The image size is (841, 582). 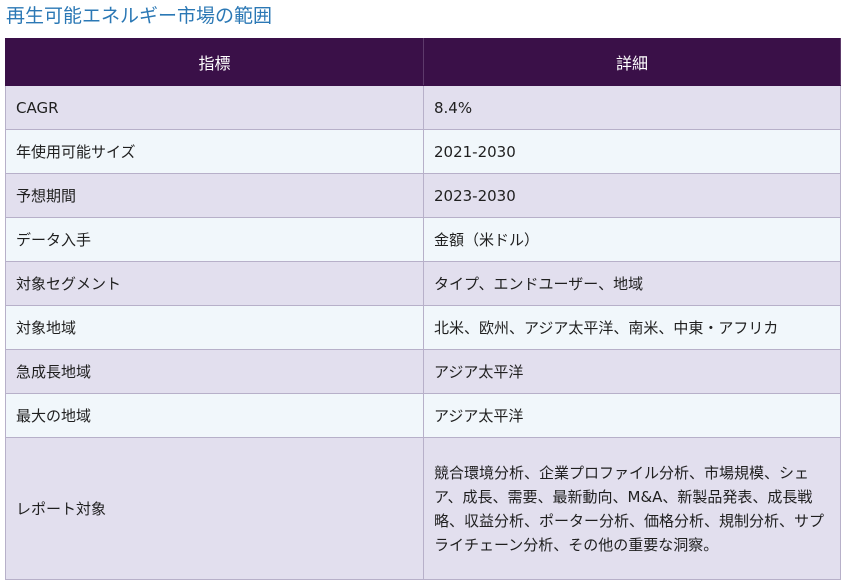 I want to click on column-header-metric: 指標, so click(x=214, y=62).